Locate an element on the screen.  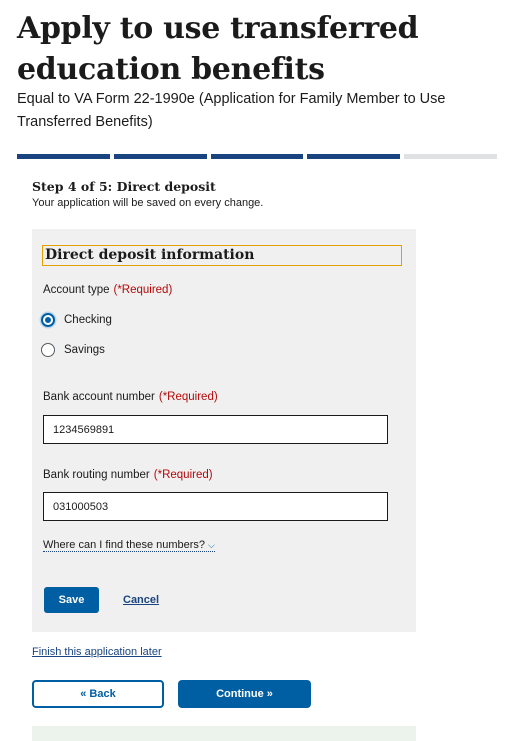
routing-number-input is located at coordinates (215, 506).